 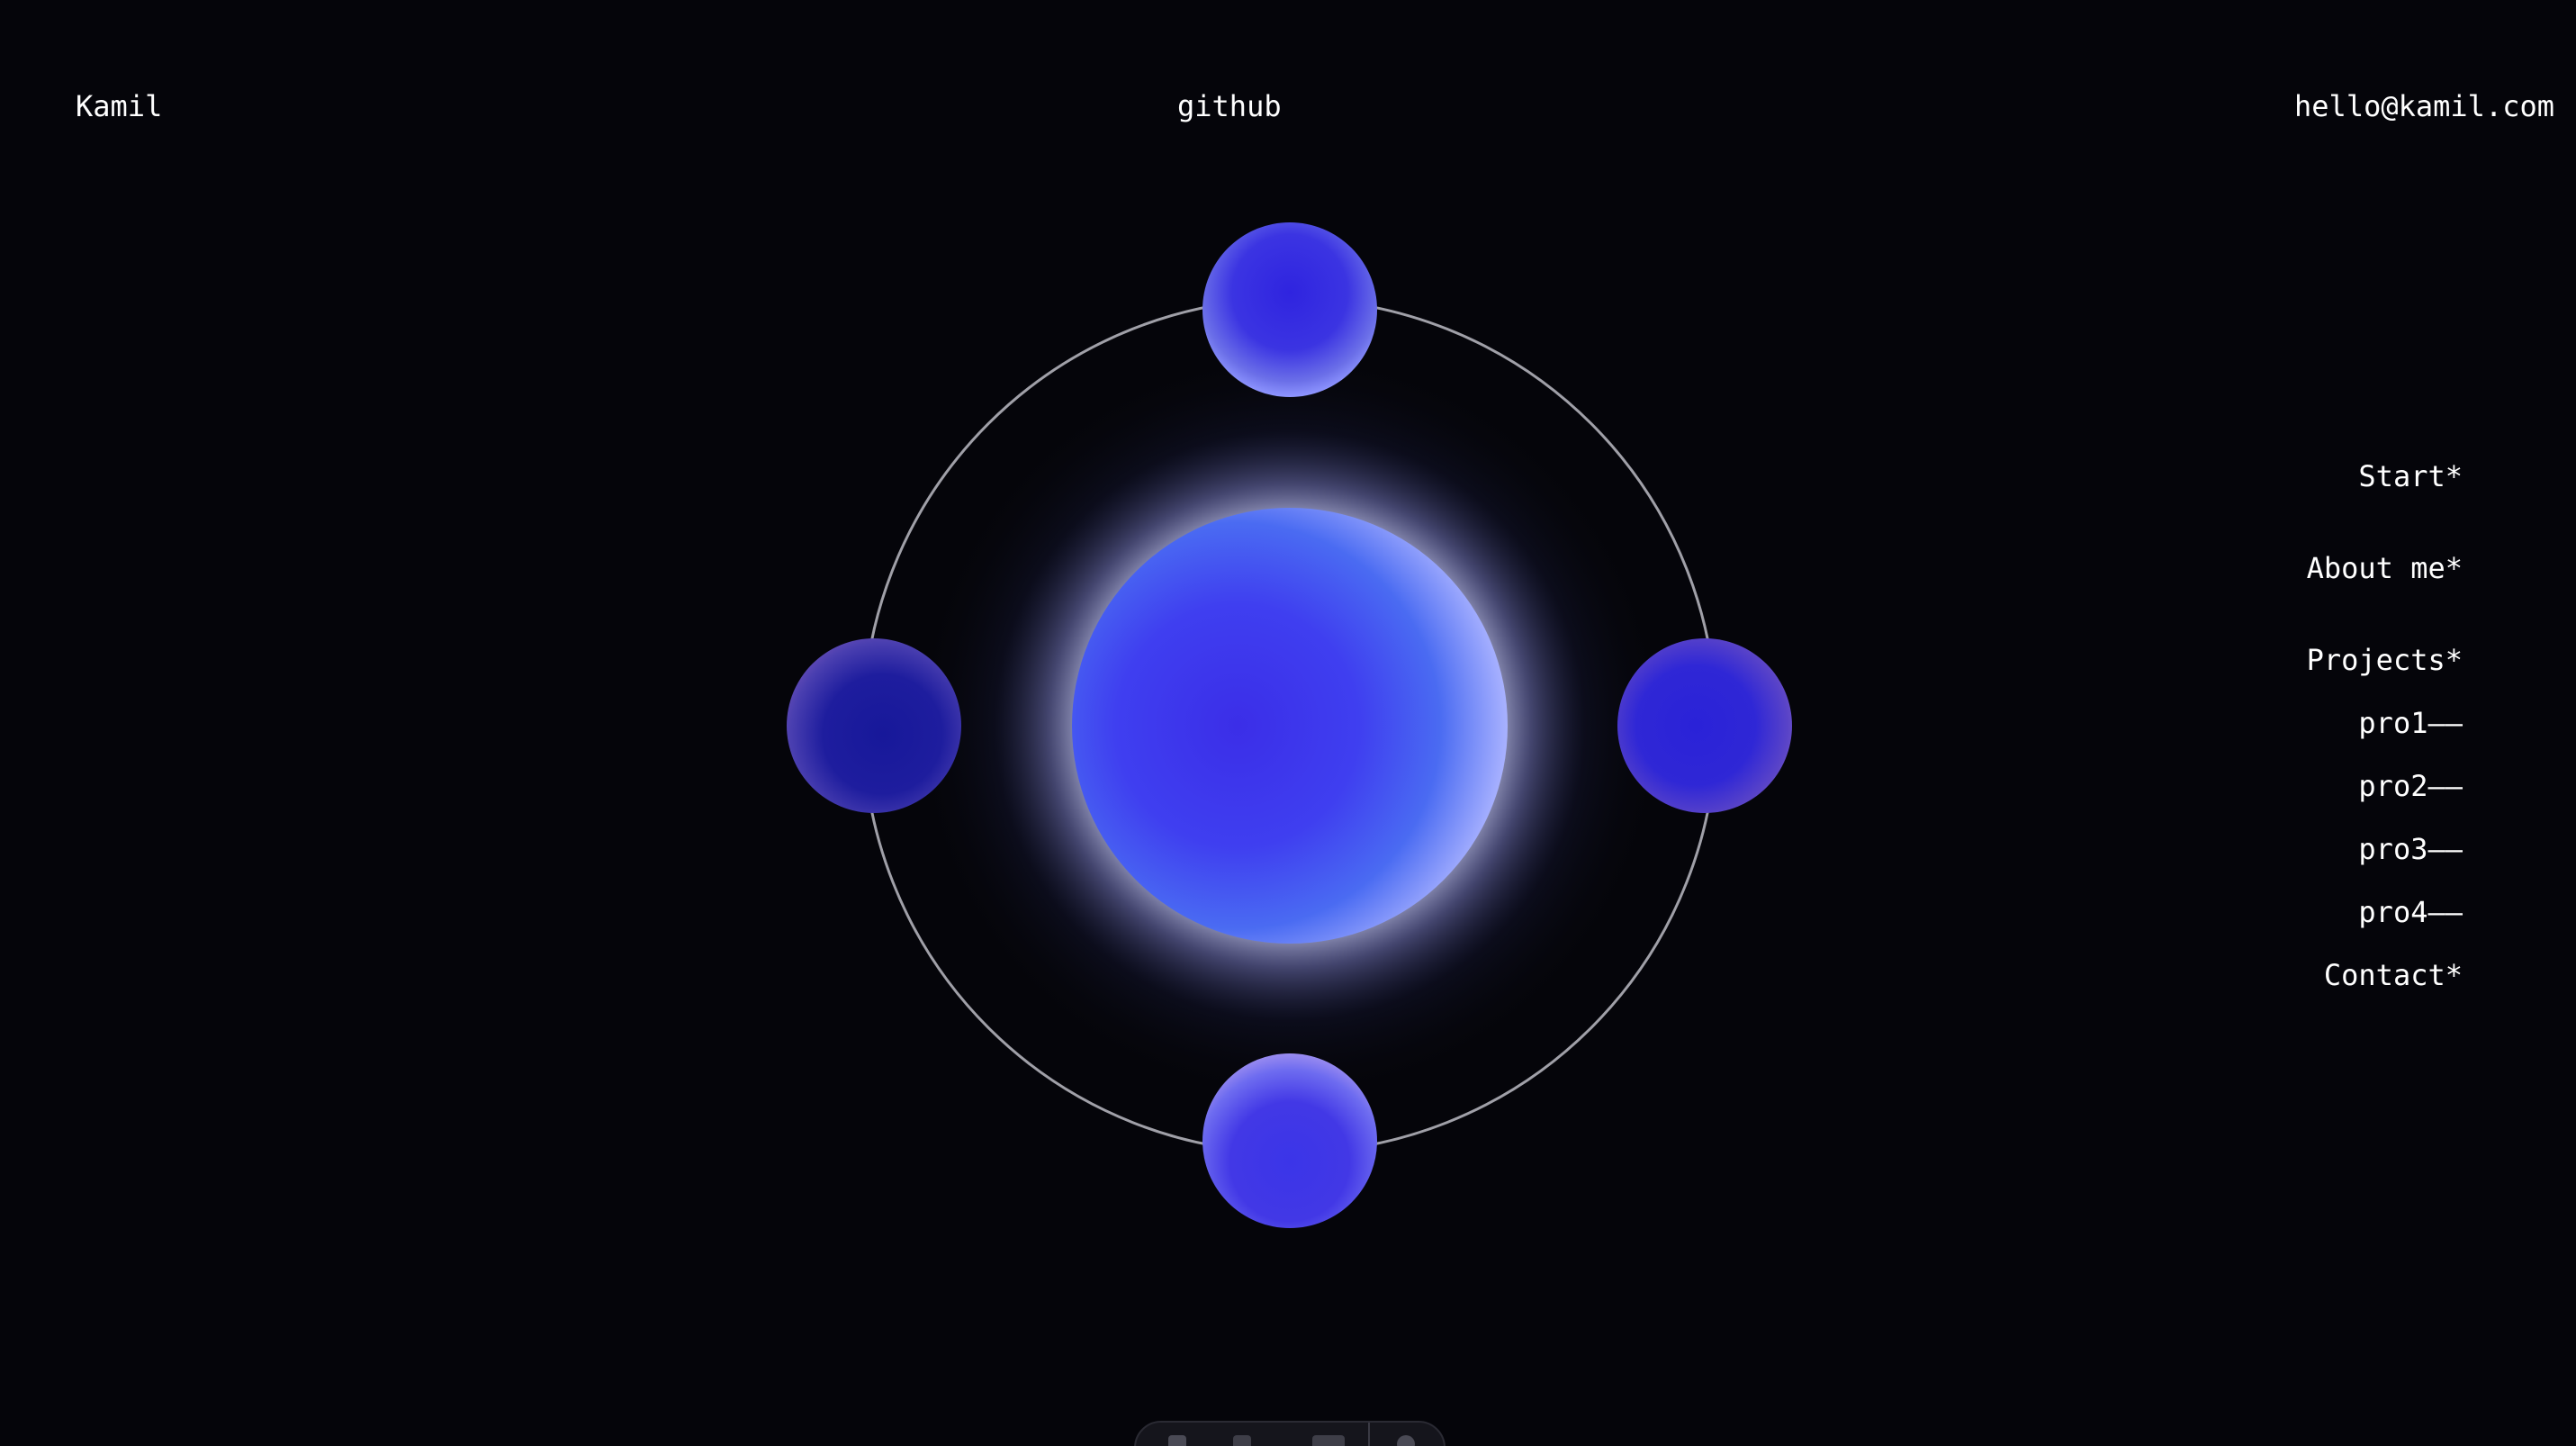 I want to click on satellite-sphere-top, so click(x=1289, y=310).